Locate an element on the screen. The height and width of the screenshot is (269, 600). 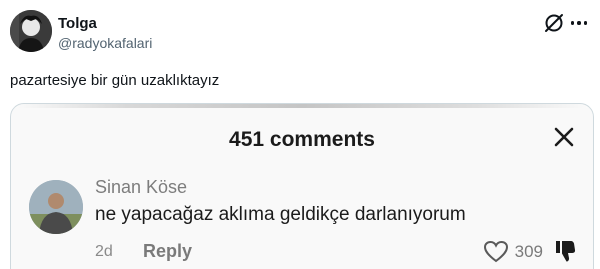
comment-time: 2d is located at coordinates (104, 251).